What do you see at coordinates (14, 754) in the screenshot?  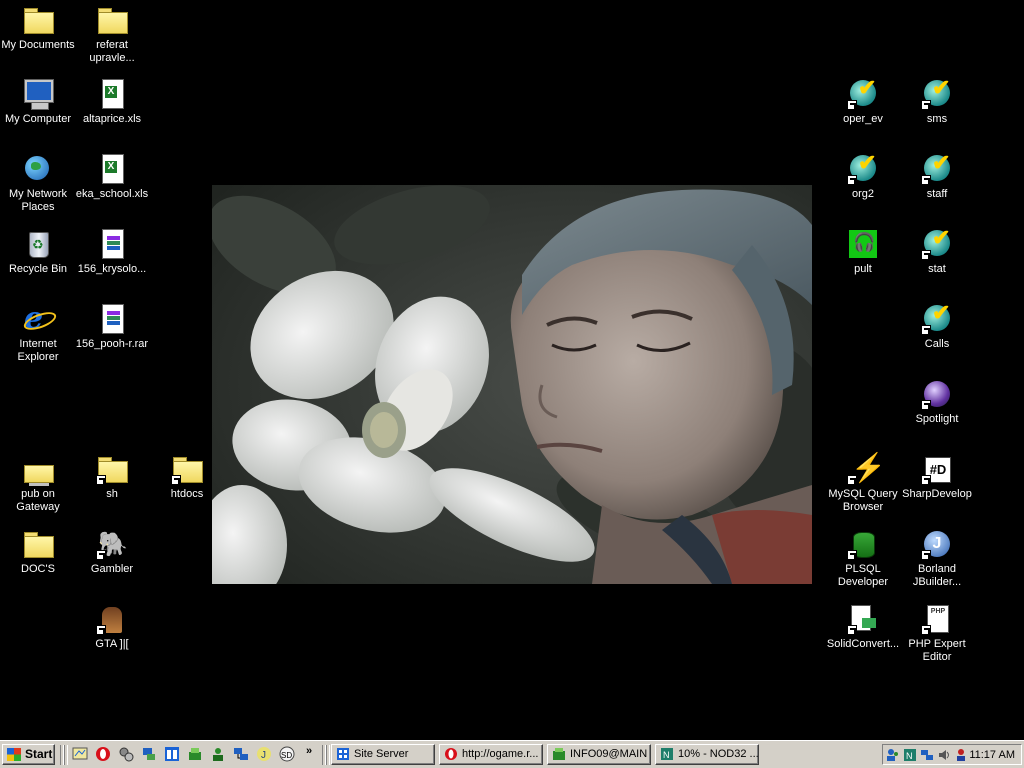 I see `windows-logo-icon` at bounding box center [14, 754].